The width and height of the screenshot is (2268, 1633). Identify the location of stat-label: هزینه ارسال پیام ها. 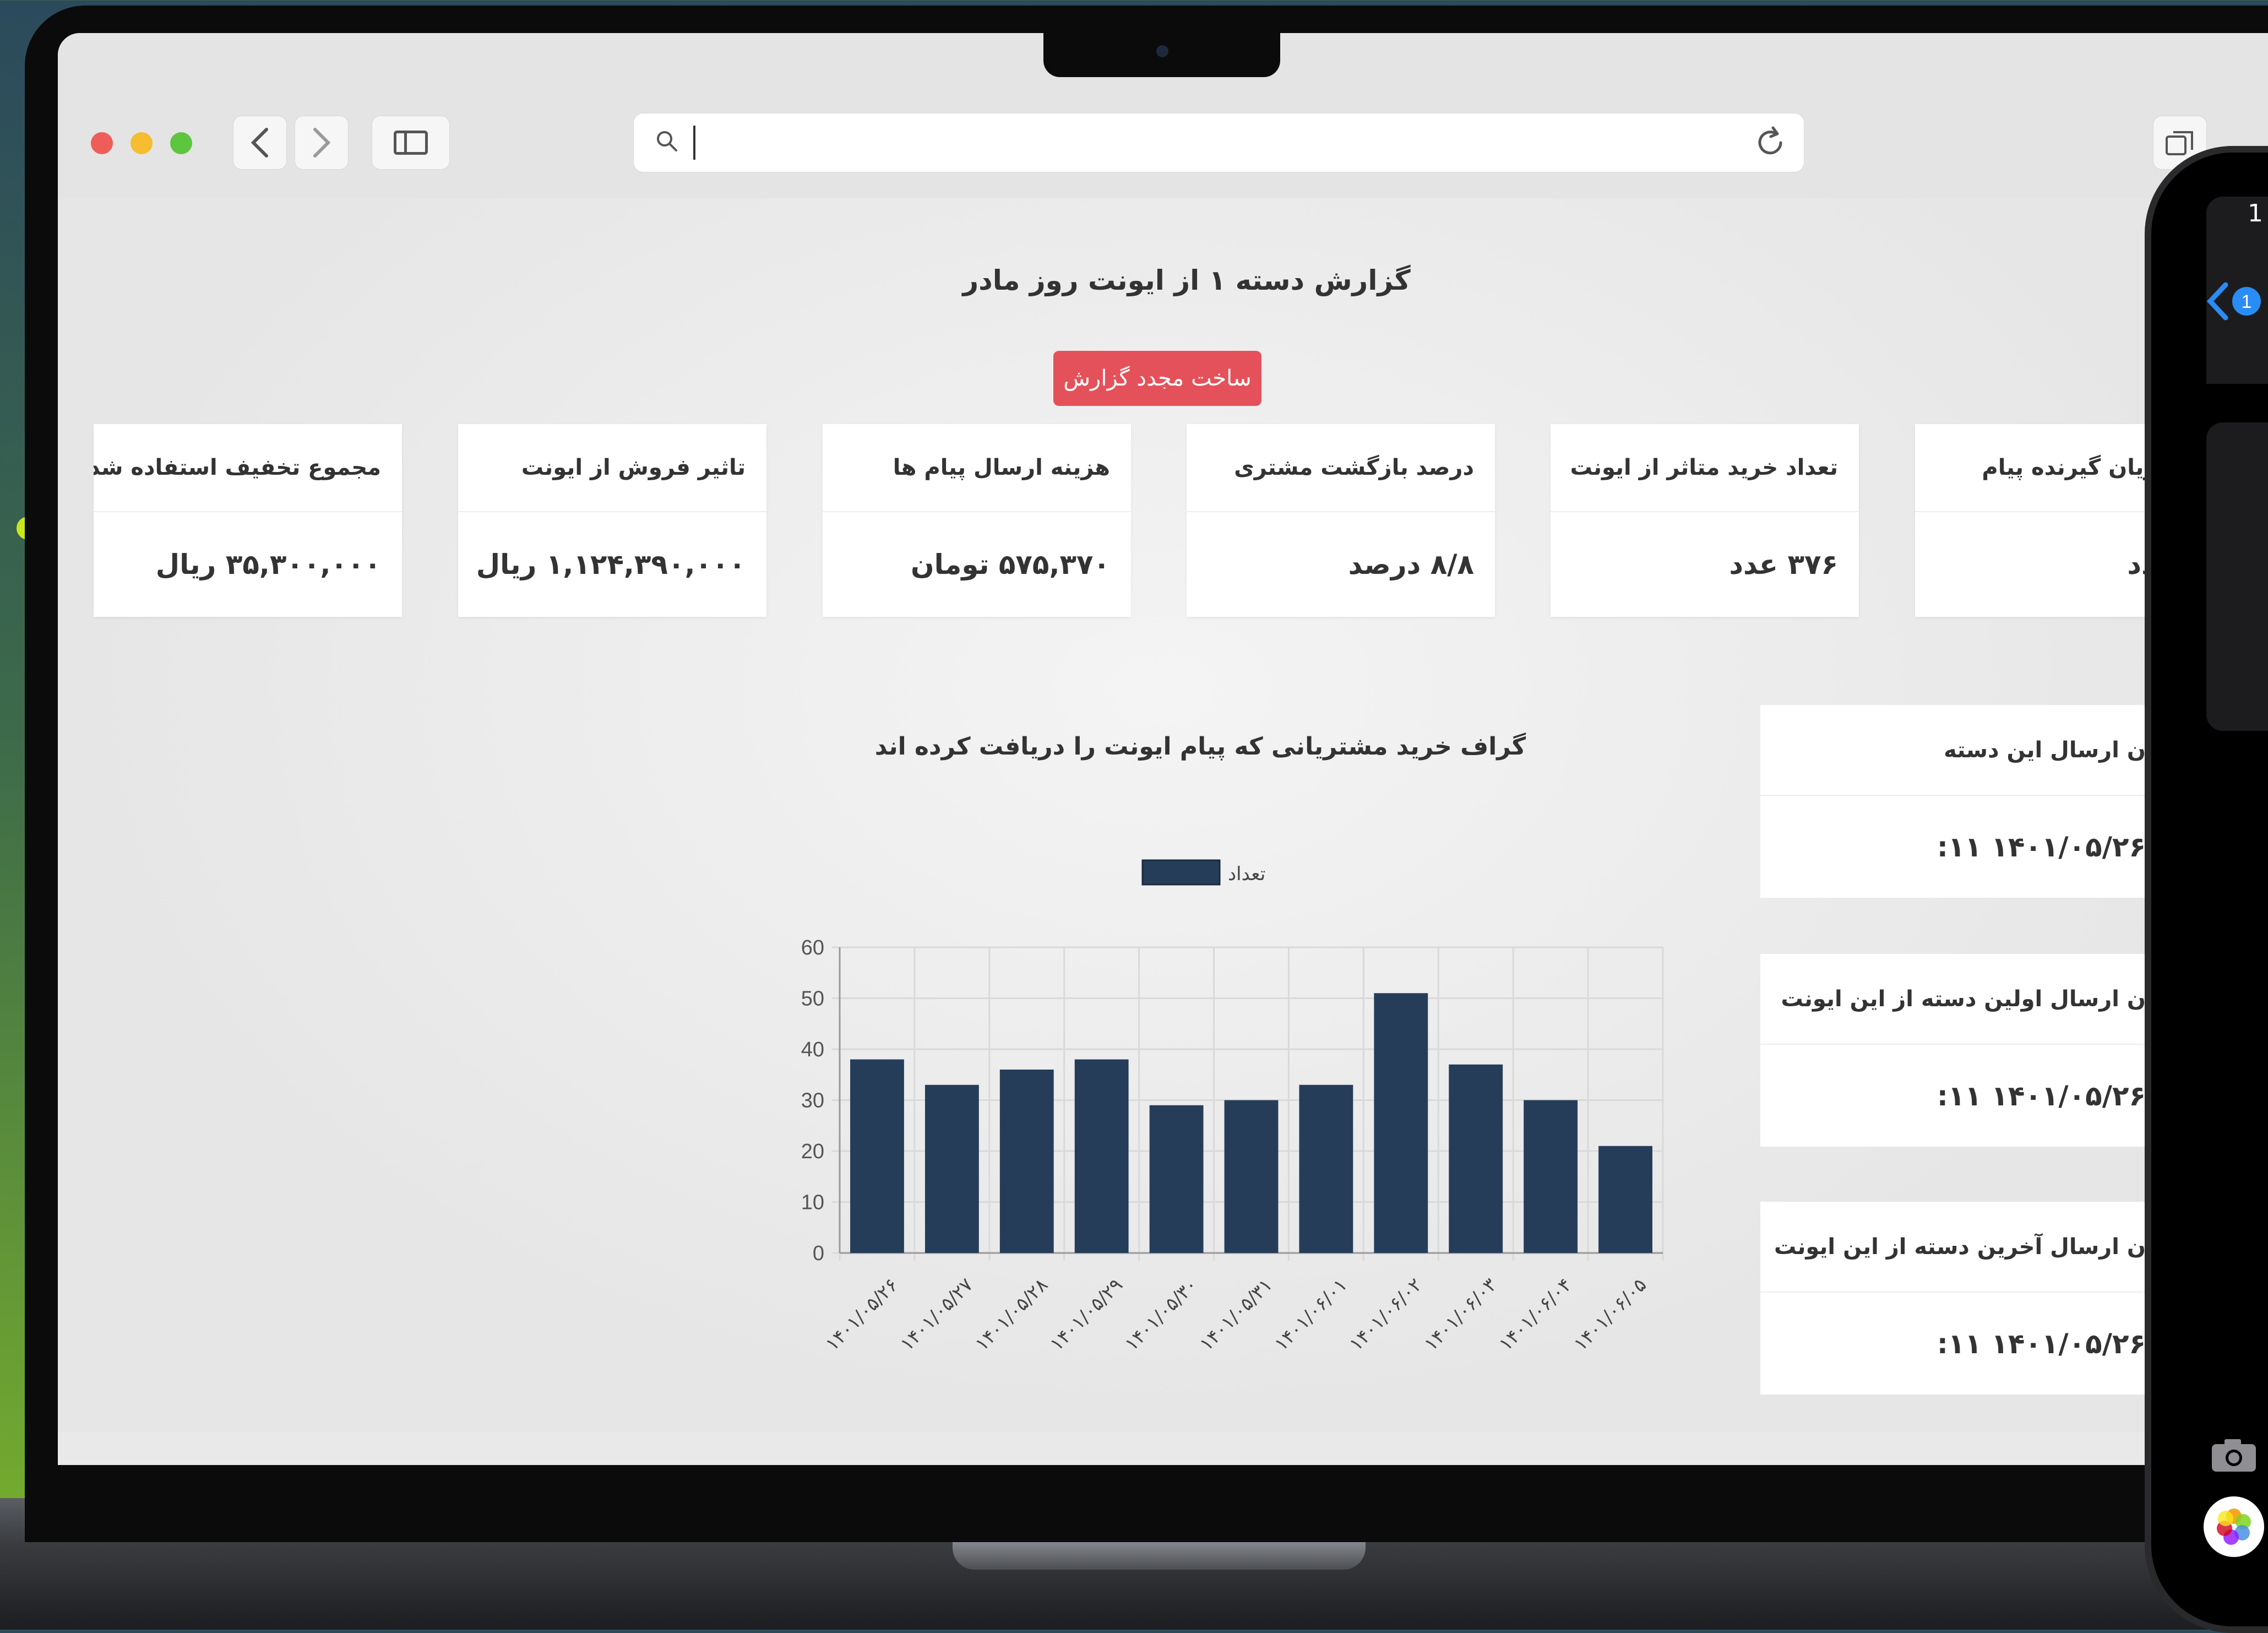
(977, 468).